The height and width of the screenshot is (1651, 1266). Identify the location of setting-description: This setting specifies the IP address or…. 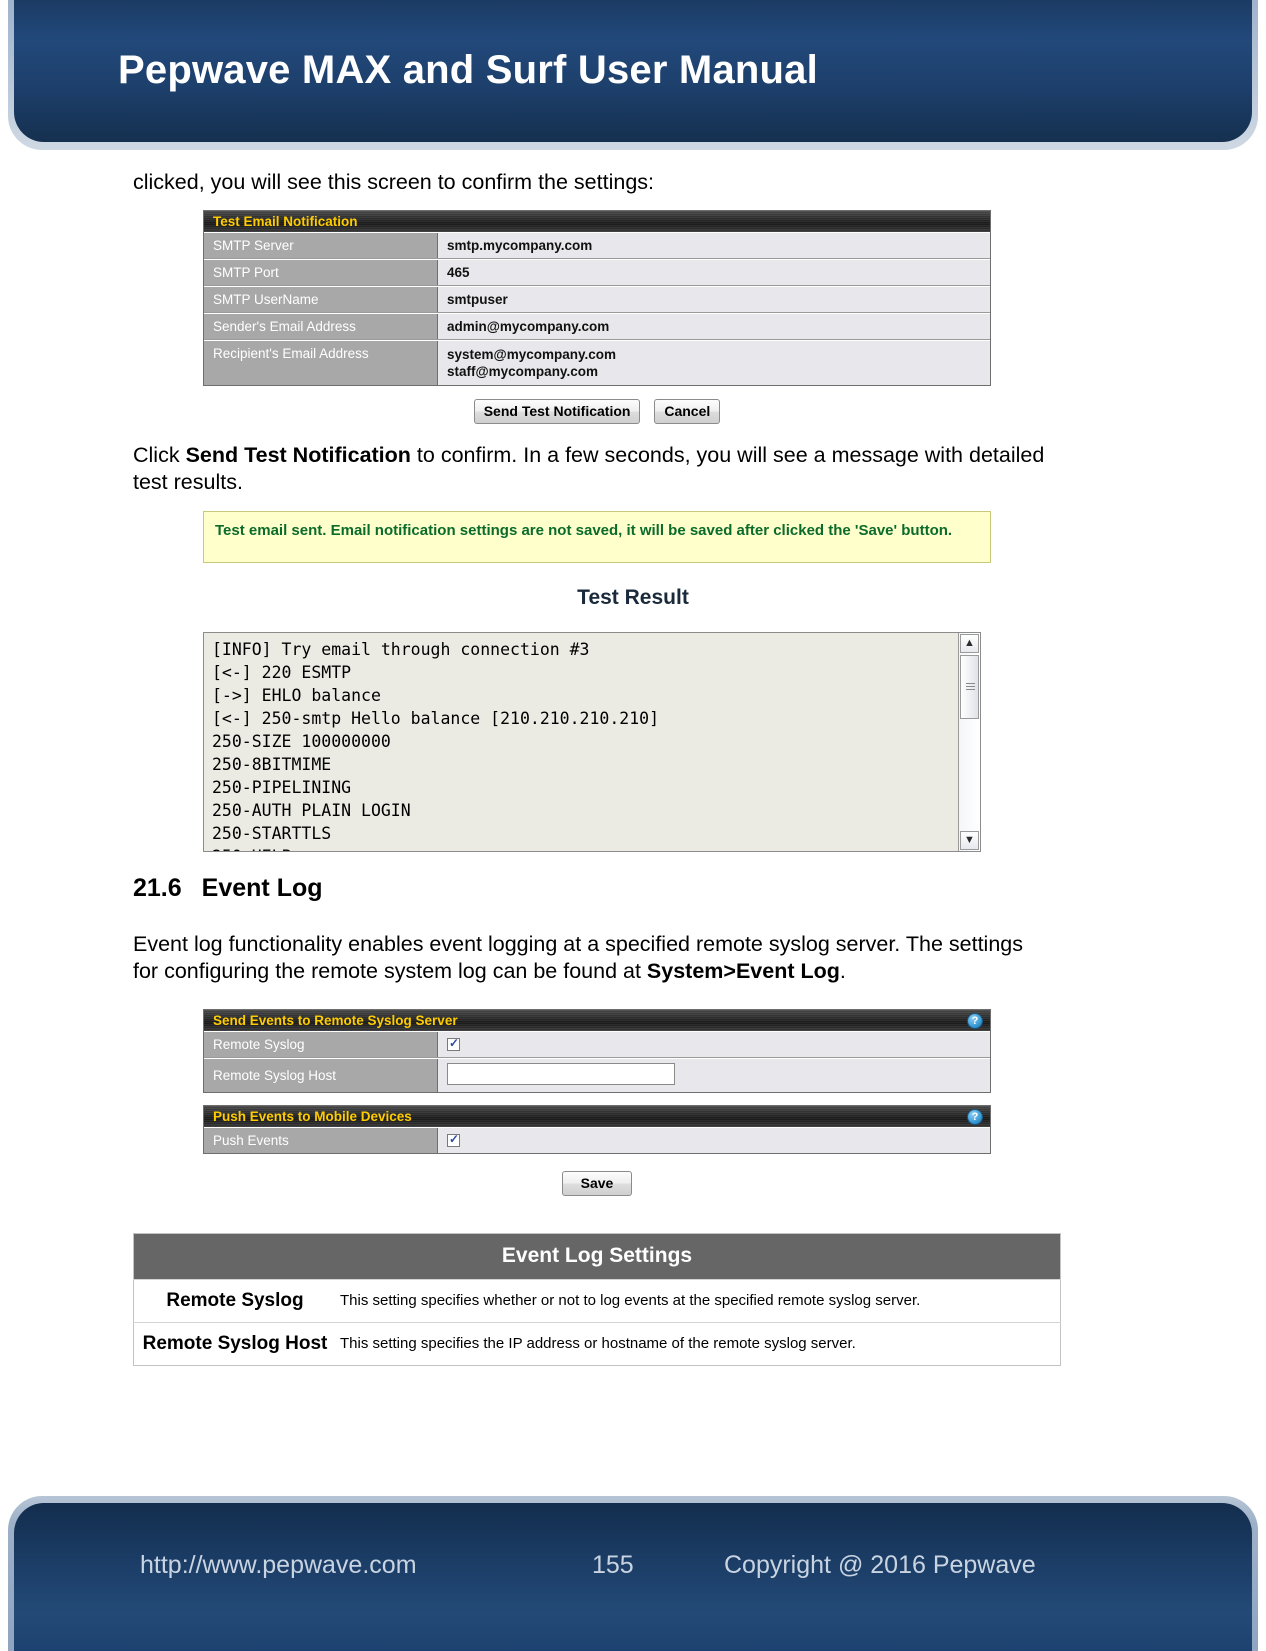
(598, 1343).